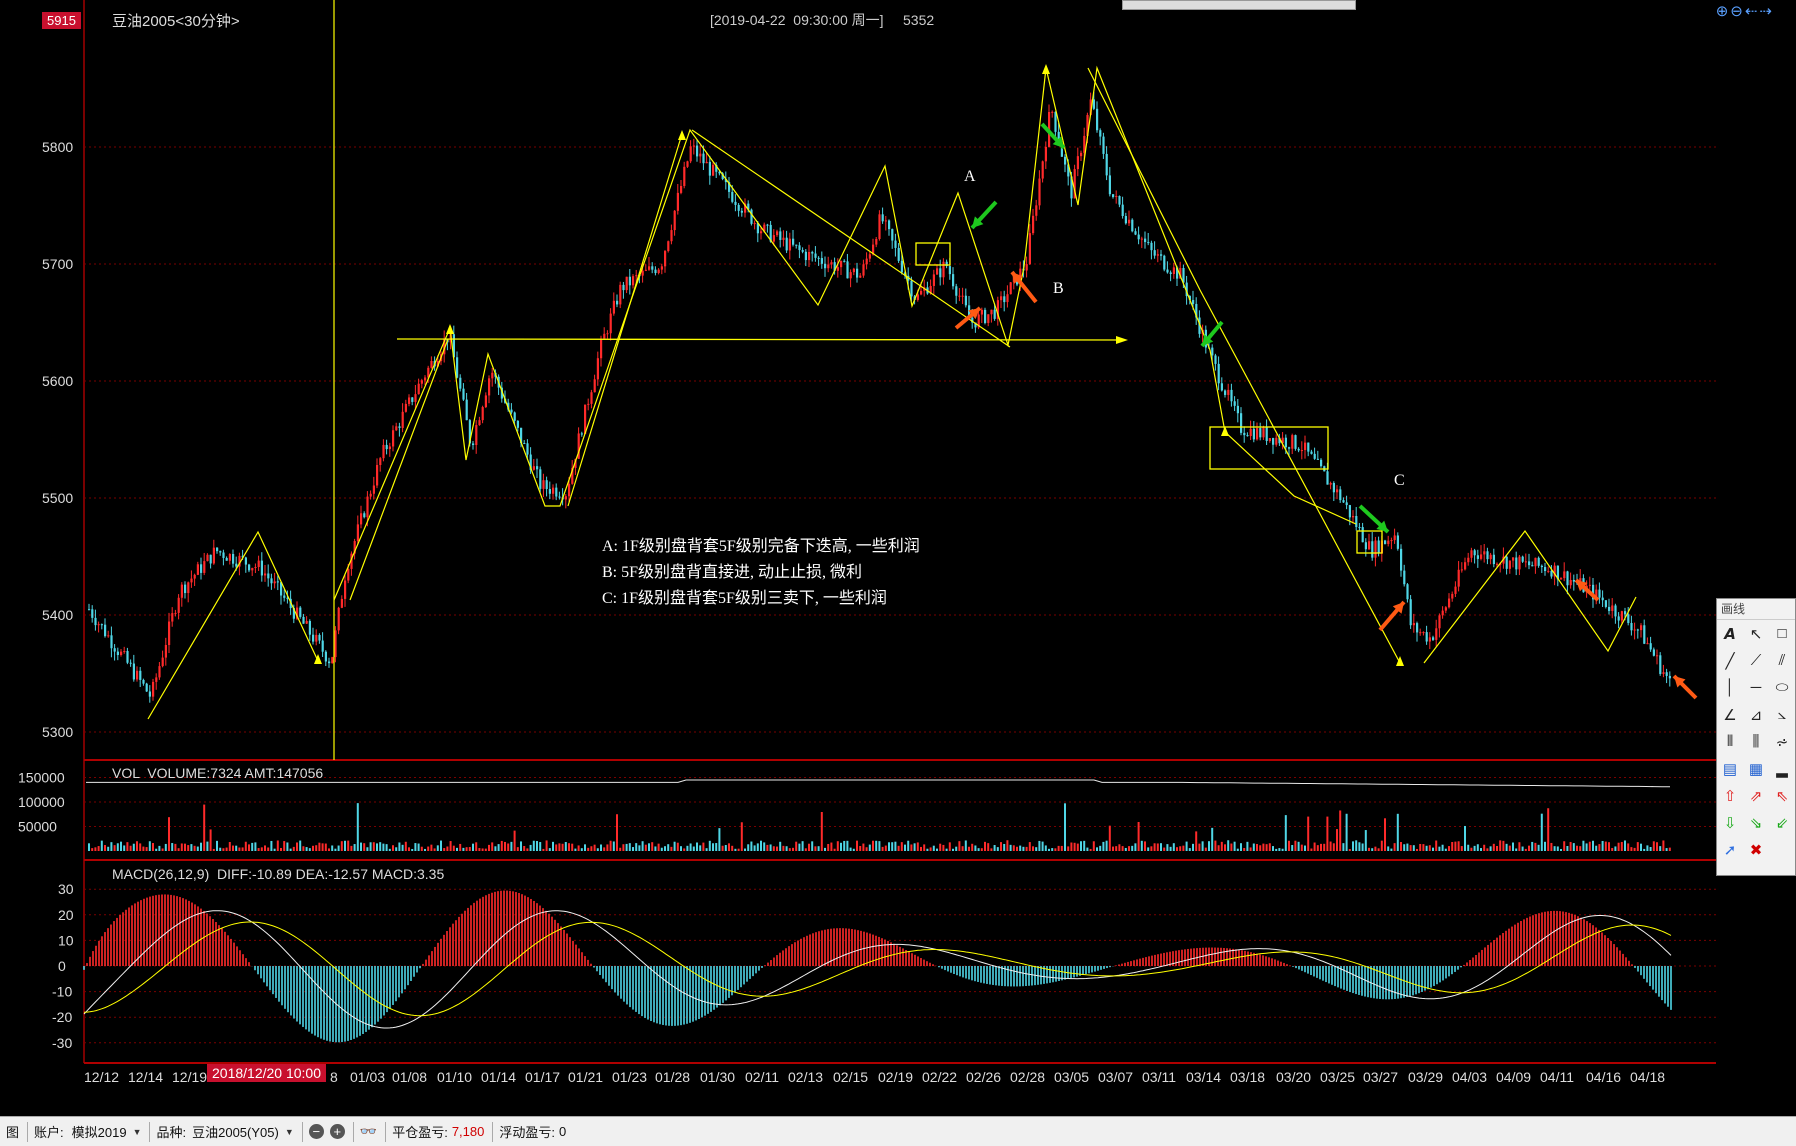  I want to click on pointer-tool-icon: ↖, so click(1756, 633).